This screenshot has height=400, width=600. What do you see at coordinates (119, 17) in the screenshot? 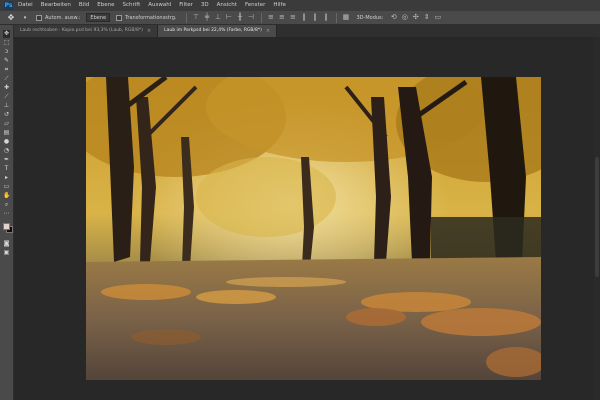
I see `transform-controls-checkbox` at bounding box center [119, 17].